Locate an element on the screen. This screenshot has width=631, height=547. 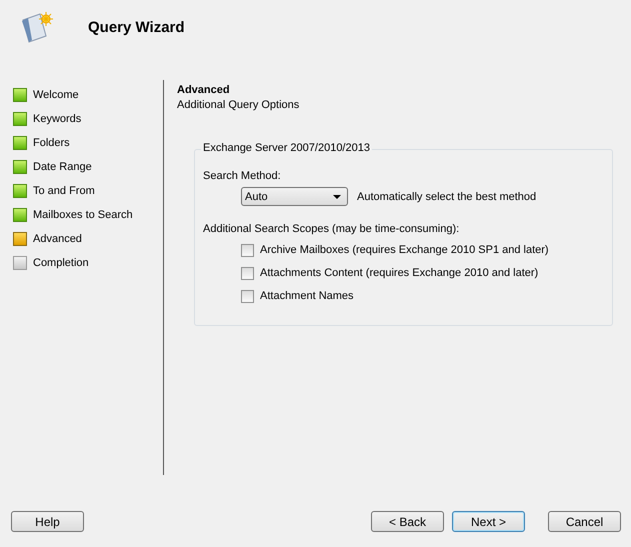
page-title: Advanced is located at coordinates (204, 90).